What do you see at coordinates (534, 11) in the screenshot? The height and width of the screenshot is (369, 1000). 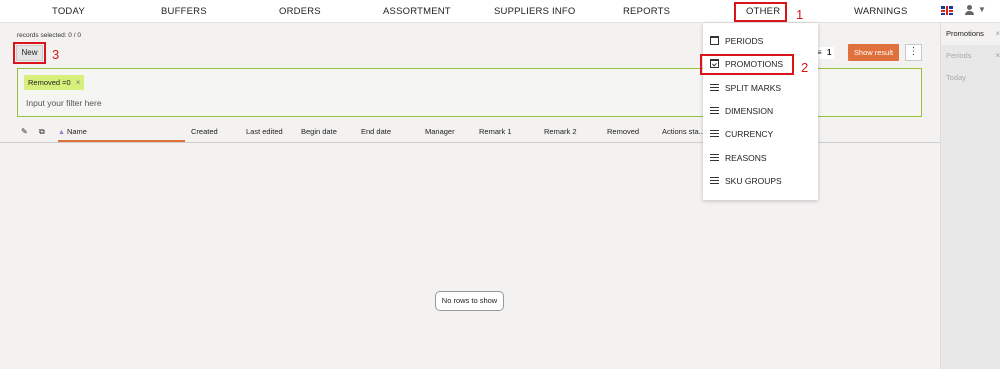 I see `nav-suppliers-info: SUPPLIERS INFO` at bounding box center [534, 11].